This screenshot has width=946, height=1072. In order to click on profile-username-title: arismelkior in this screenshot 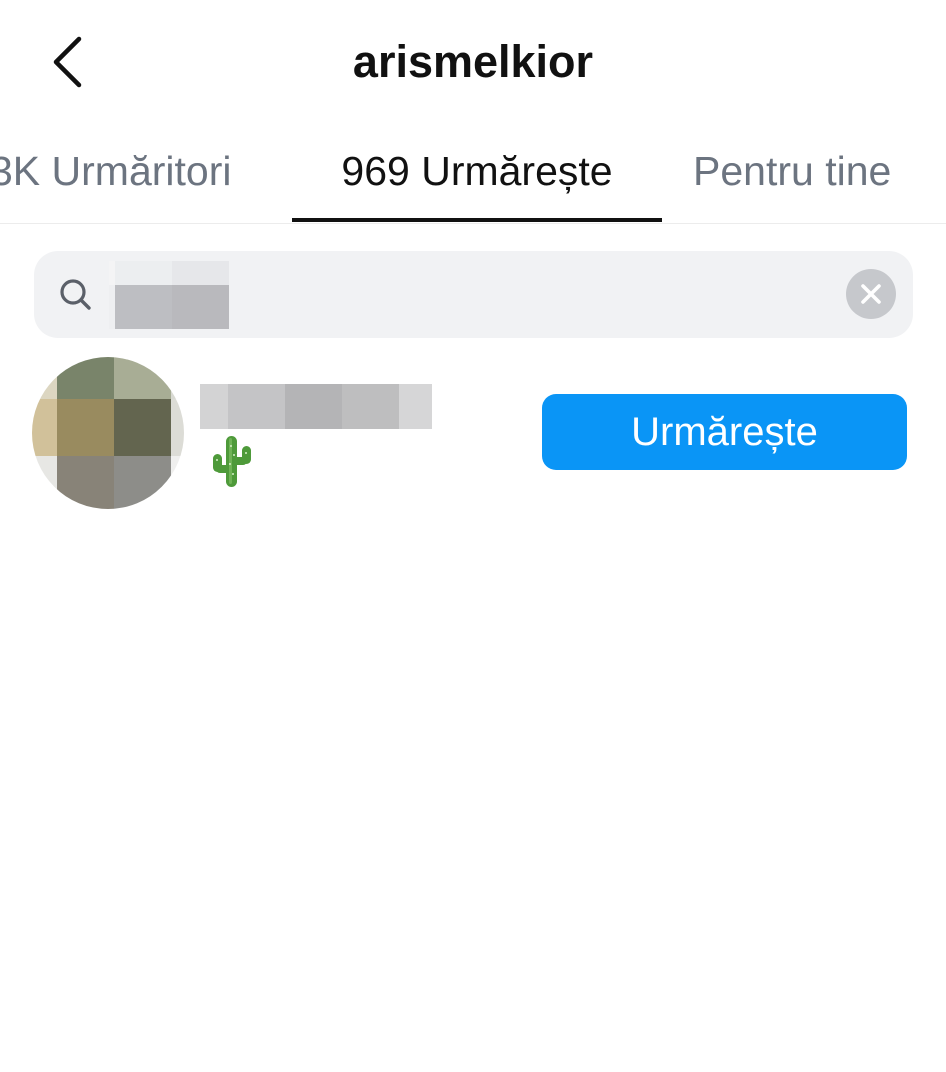, I will do `click(473, 61)`.